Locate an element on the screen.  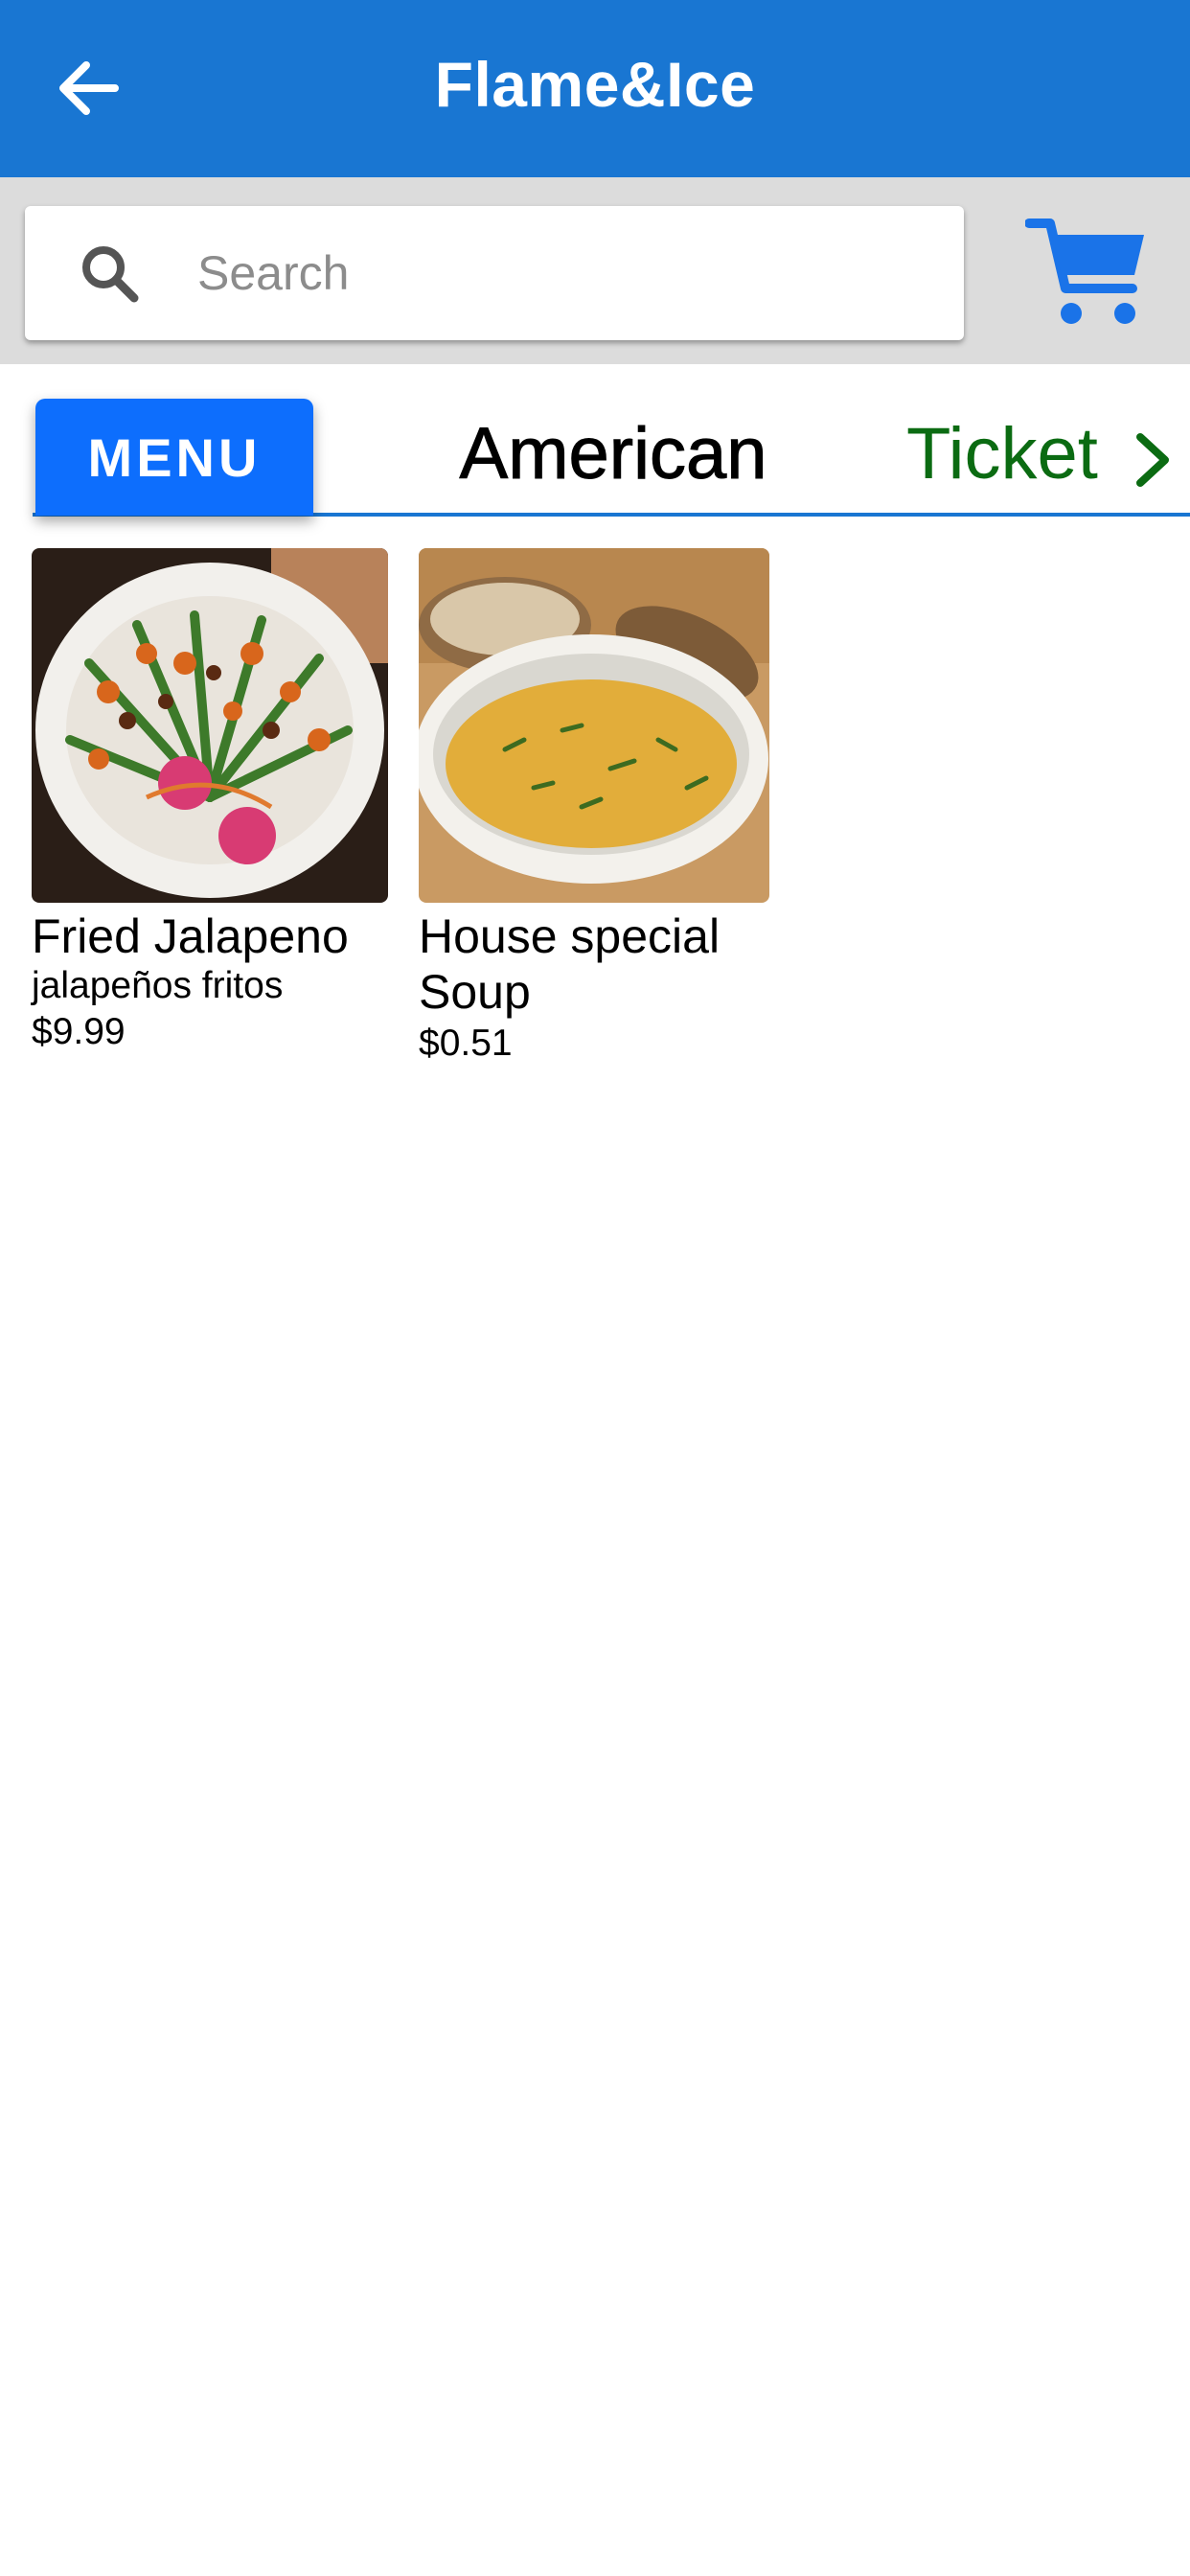
search-bar-area is located at coordinates (595, 270).